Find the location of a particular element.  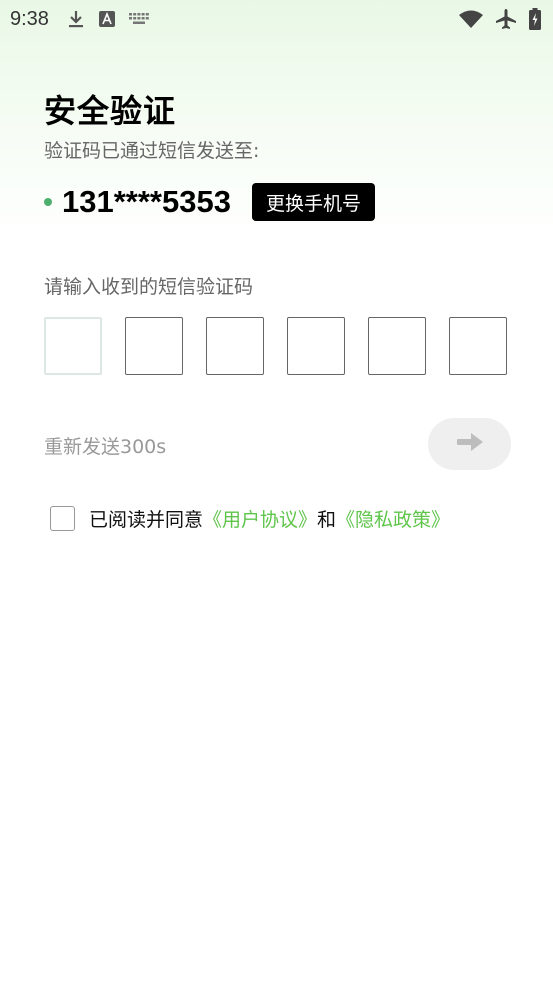

status-time: 9:38 is located at coordinates (29, 18).